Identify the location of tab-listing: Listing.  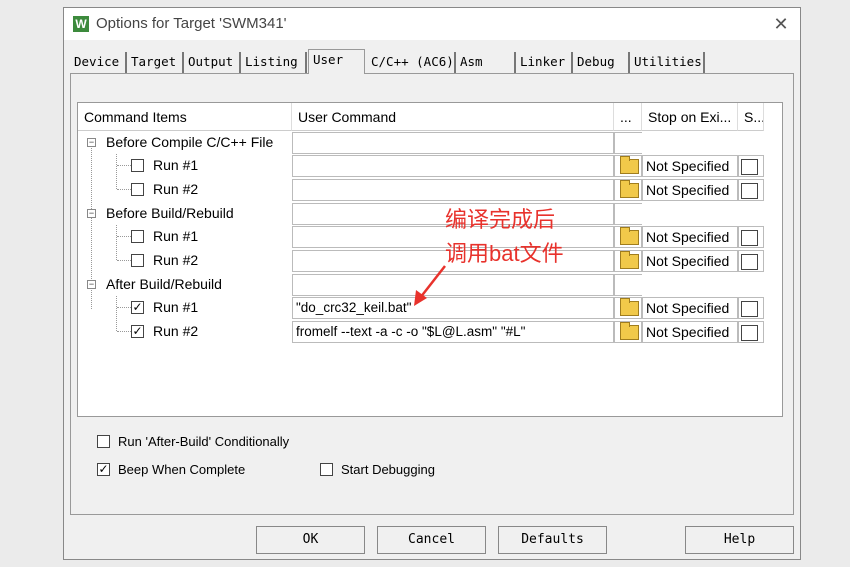
(274, 63).